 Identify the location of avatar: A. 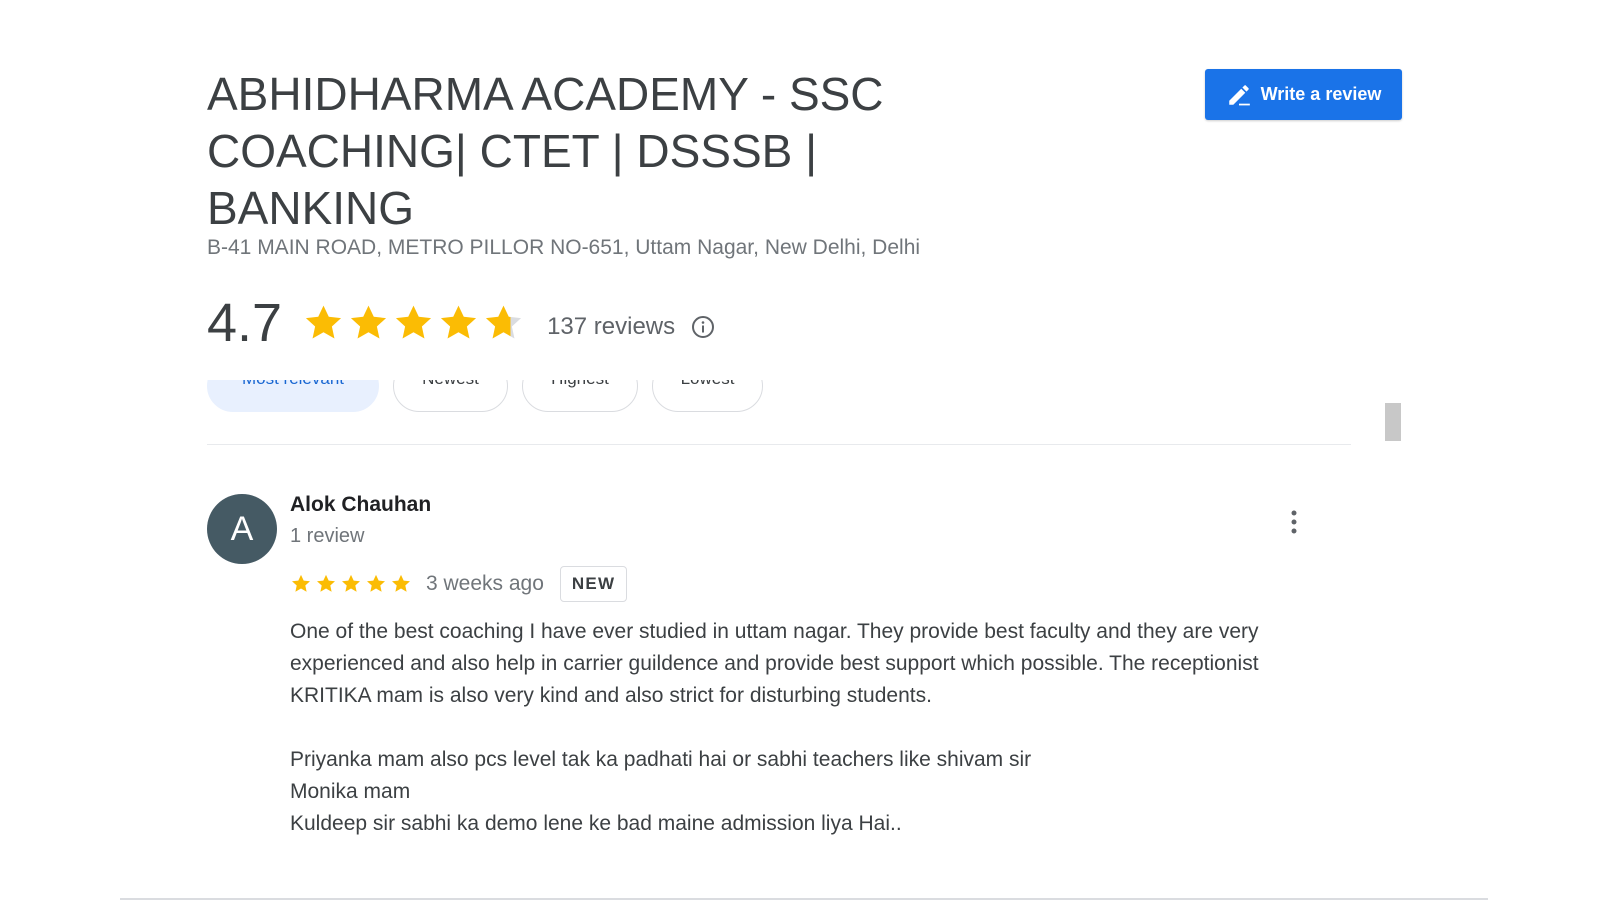
(242, 529).